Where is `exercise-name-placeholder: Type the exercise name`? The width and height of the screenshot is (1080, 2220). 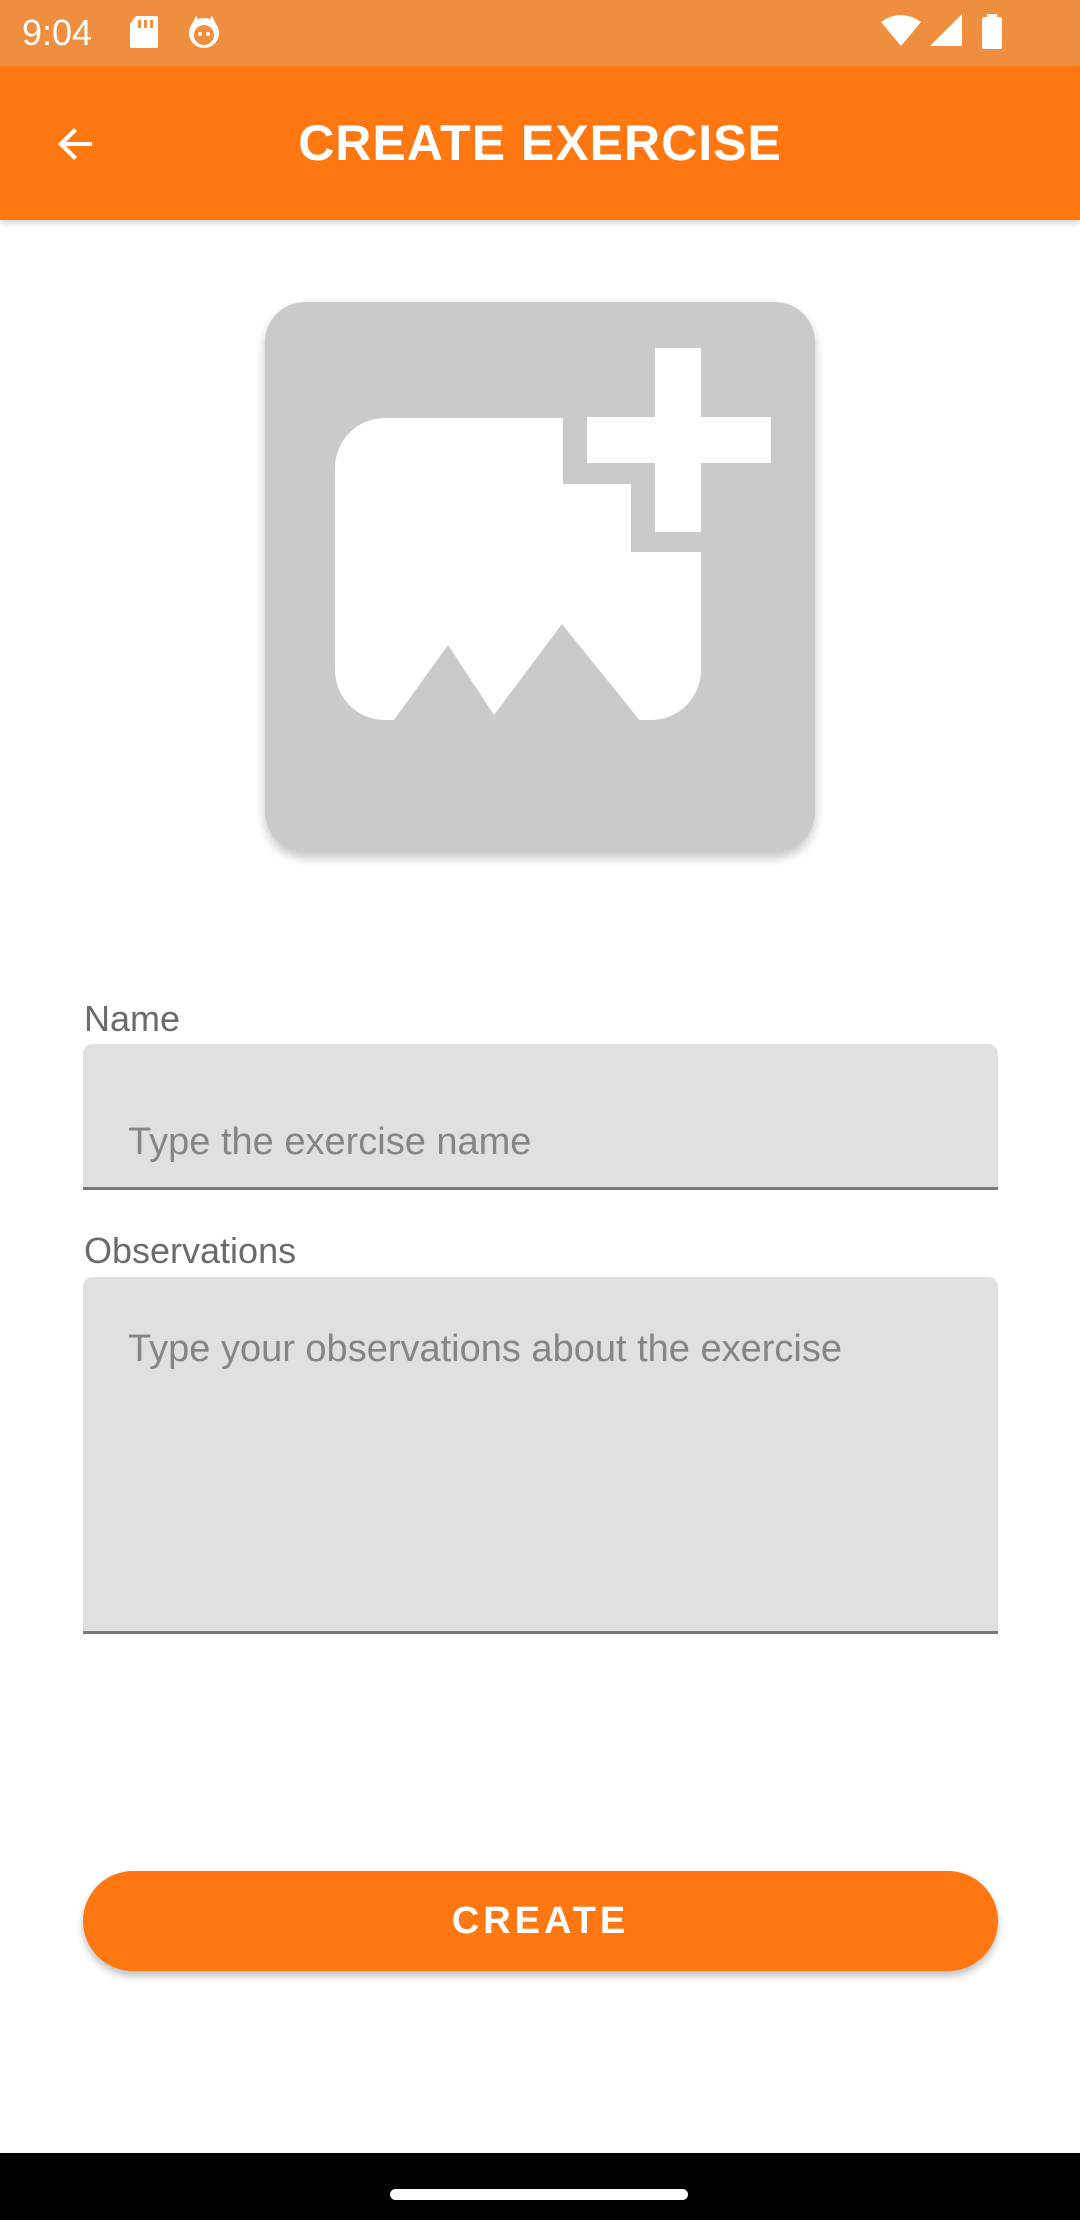
exercise-name-placeholder: Type the exercise name is located at coordinates (330, 1142).